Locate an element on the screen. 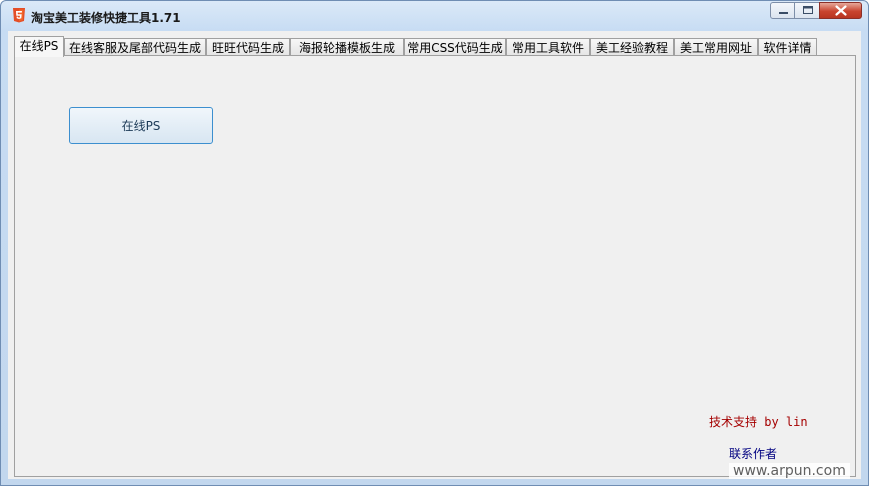  minimize-icon is located at coordinates (782, 12).